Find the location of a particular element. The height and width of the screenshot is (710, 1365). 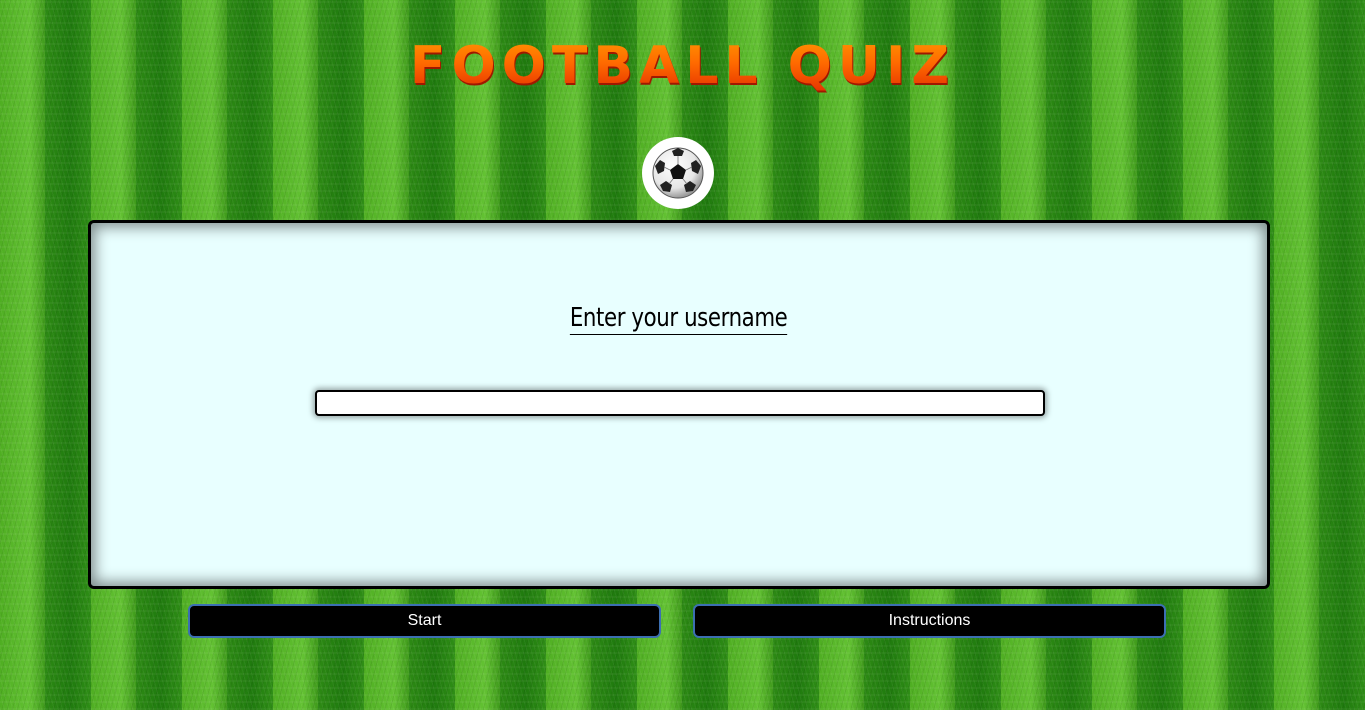

username-input is located at coordinates (680, 403).